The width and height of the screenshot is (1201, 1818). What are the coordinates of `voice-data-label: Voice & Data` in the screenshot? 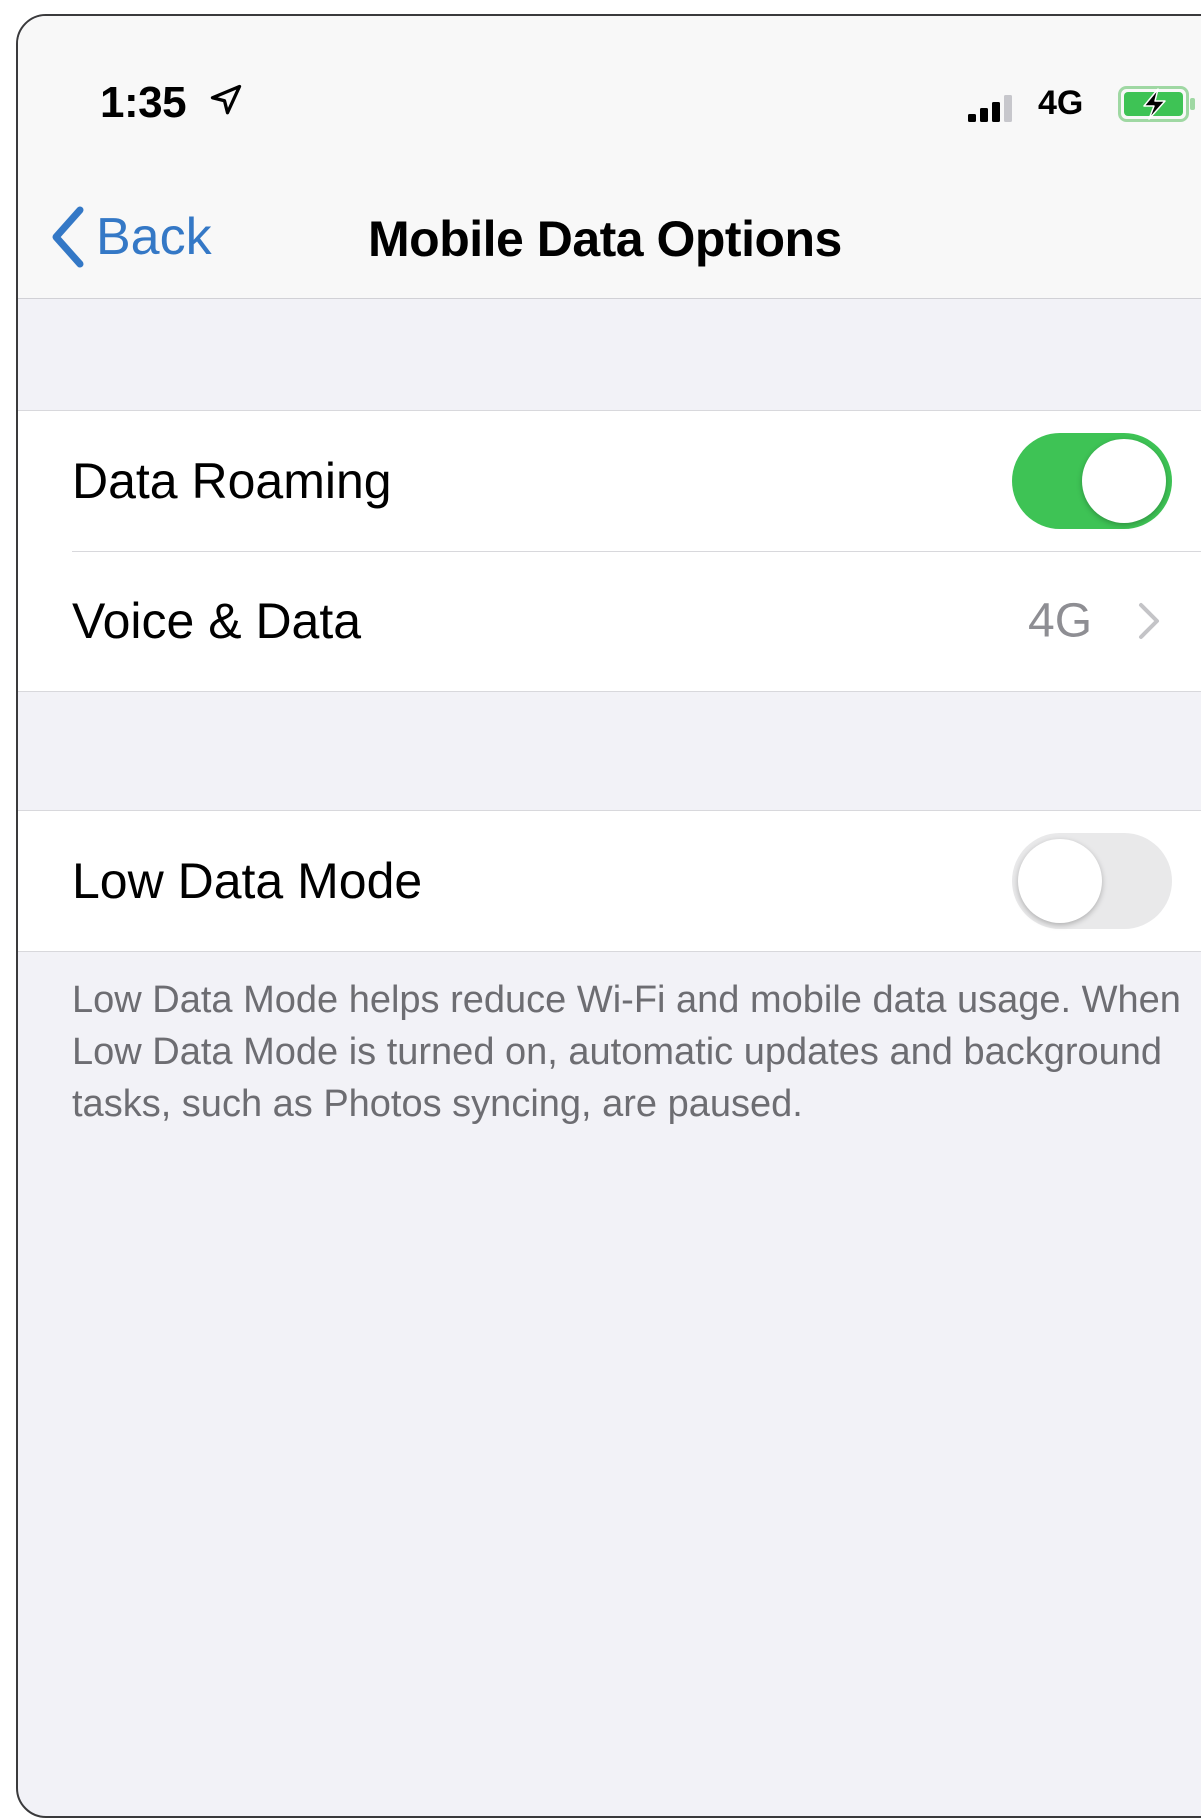 It's located at (217, 621).